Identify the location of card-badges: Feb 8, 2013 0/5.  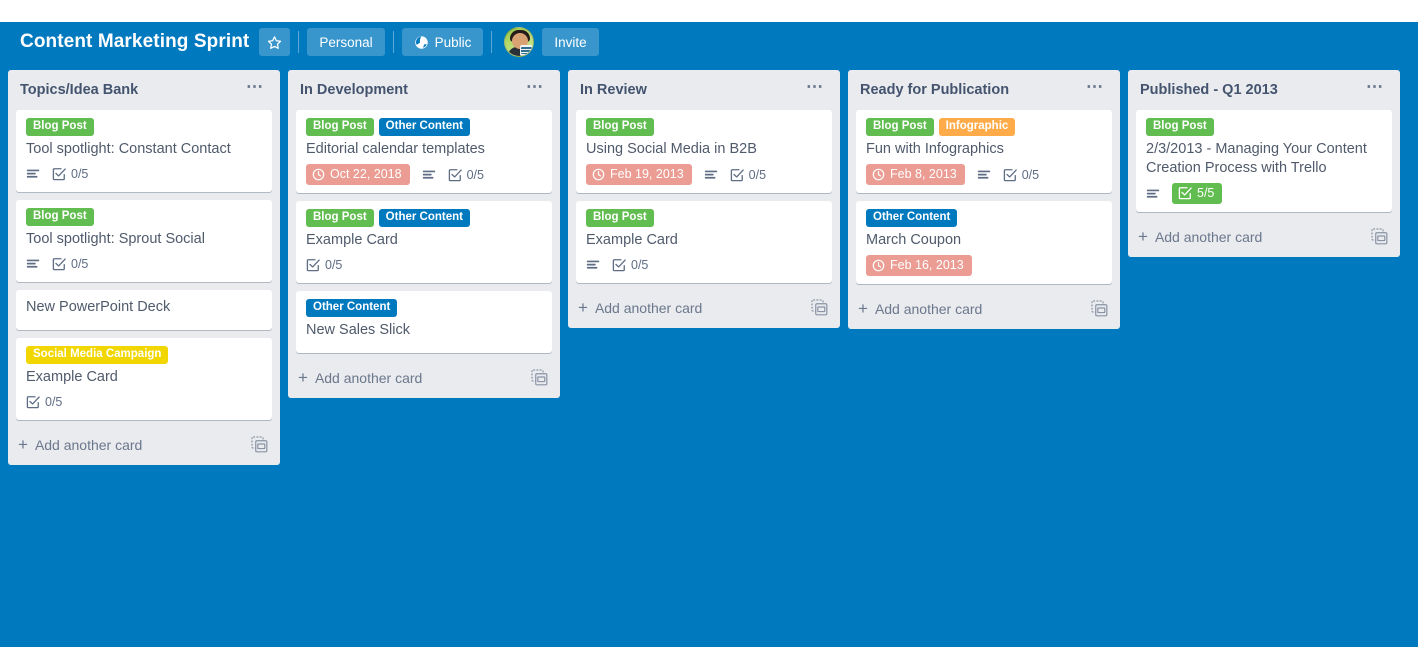
(985, 174).